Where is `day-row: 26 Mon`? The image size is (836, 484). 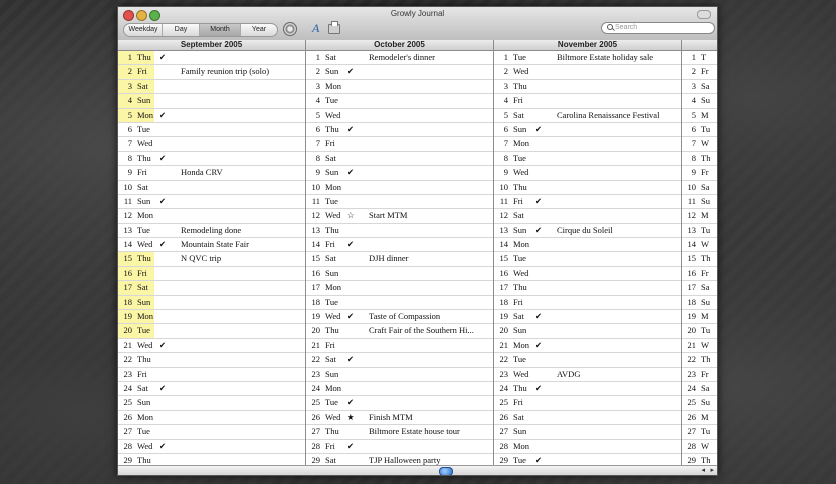 day-row: 26 Mon is located at coordinates (211, 418).